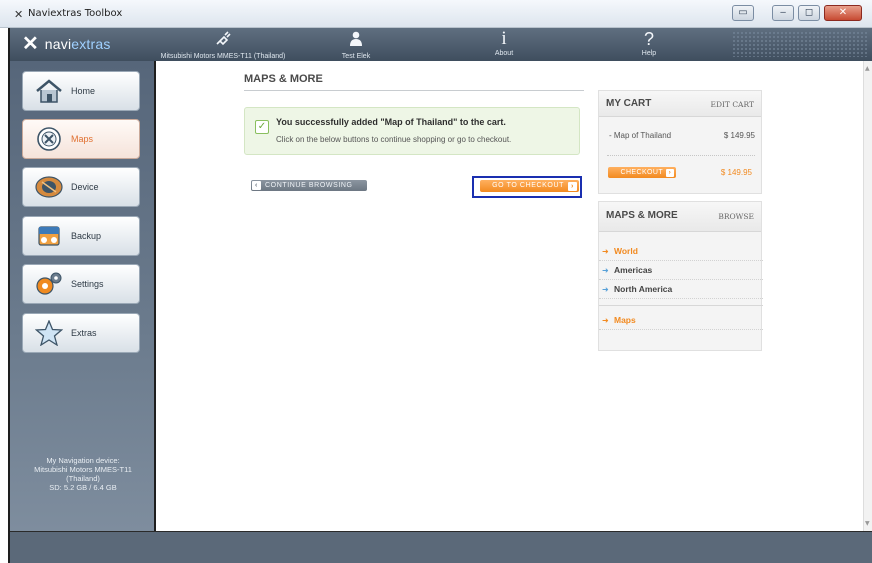 The image size is (872, 563). What do you see at coordinates (643, 289) in the screenshot?
I see `browse-item-label: North America` at bounding box center [643, 289].